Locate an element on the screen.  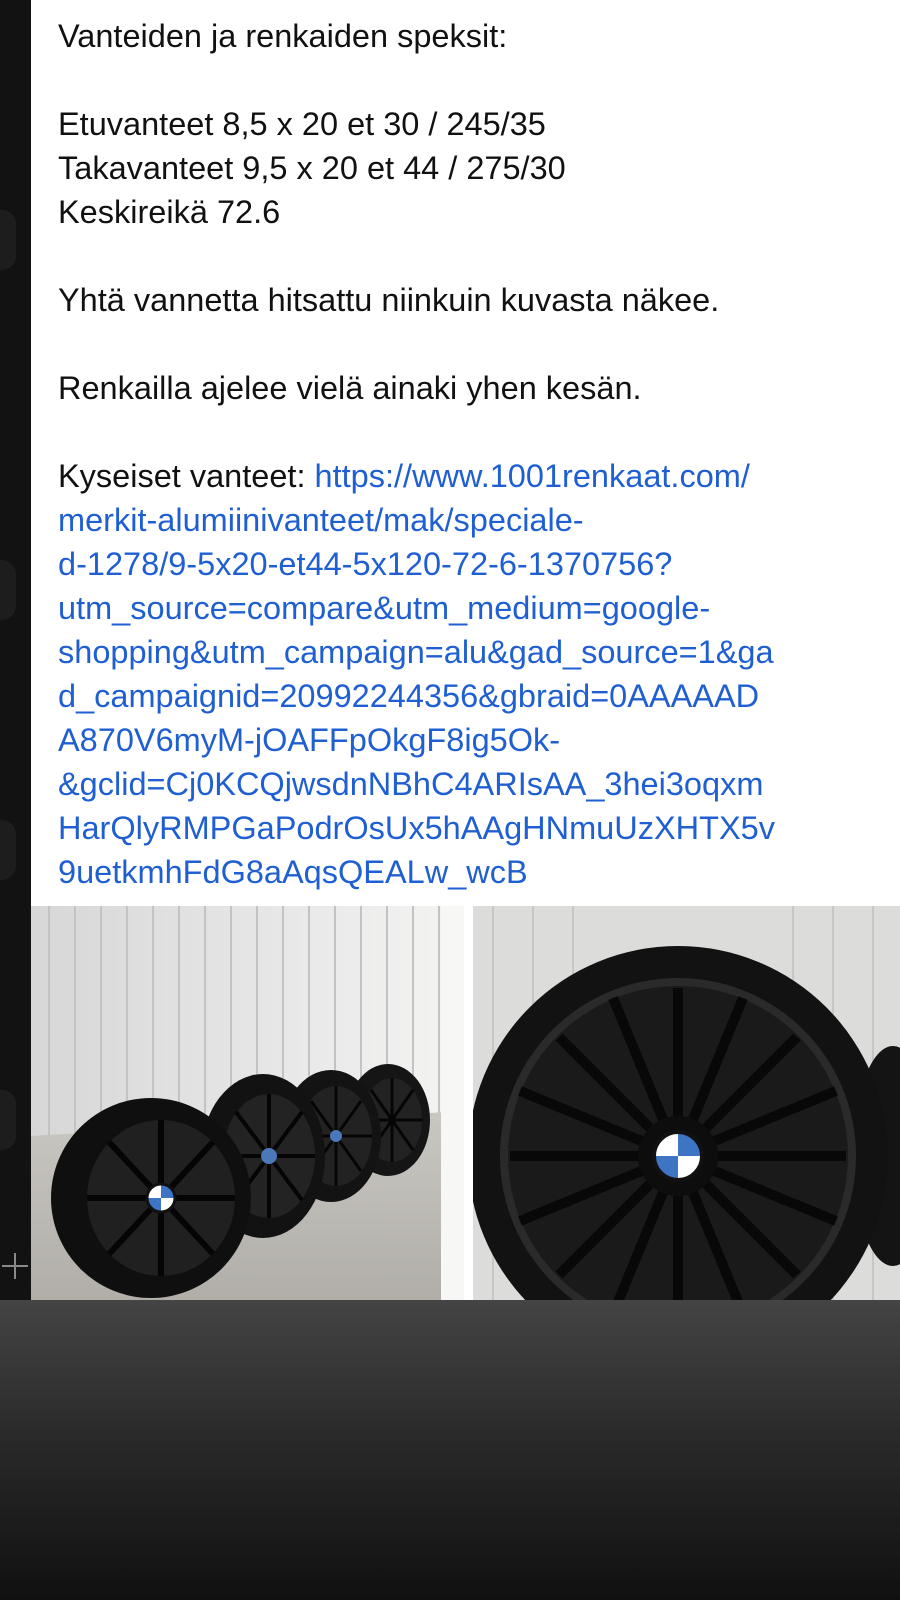
wheel-closeup-photo is located at coordinates (686, 1103).